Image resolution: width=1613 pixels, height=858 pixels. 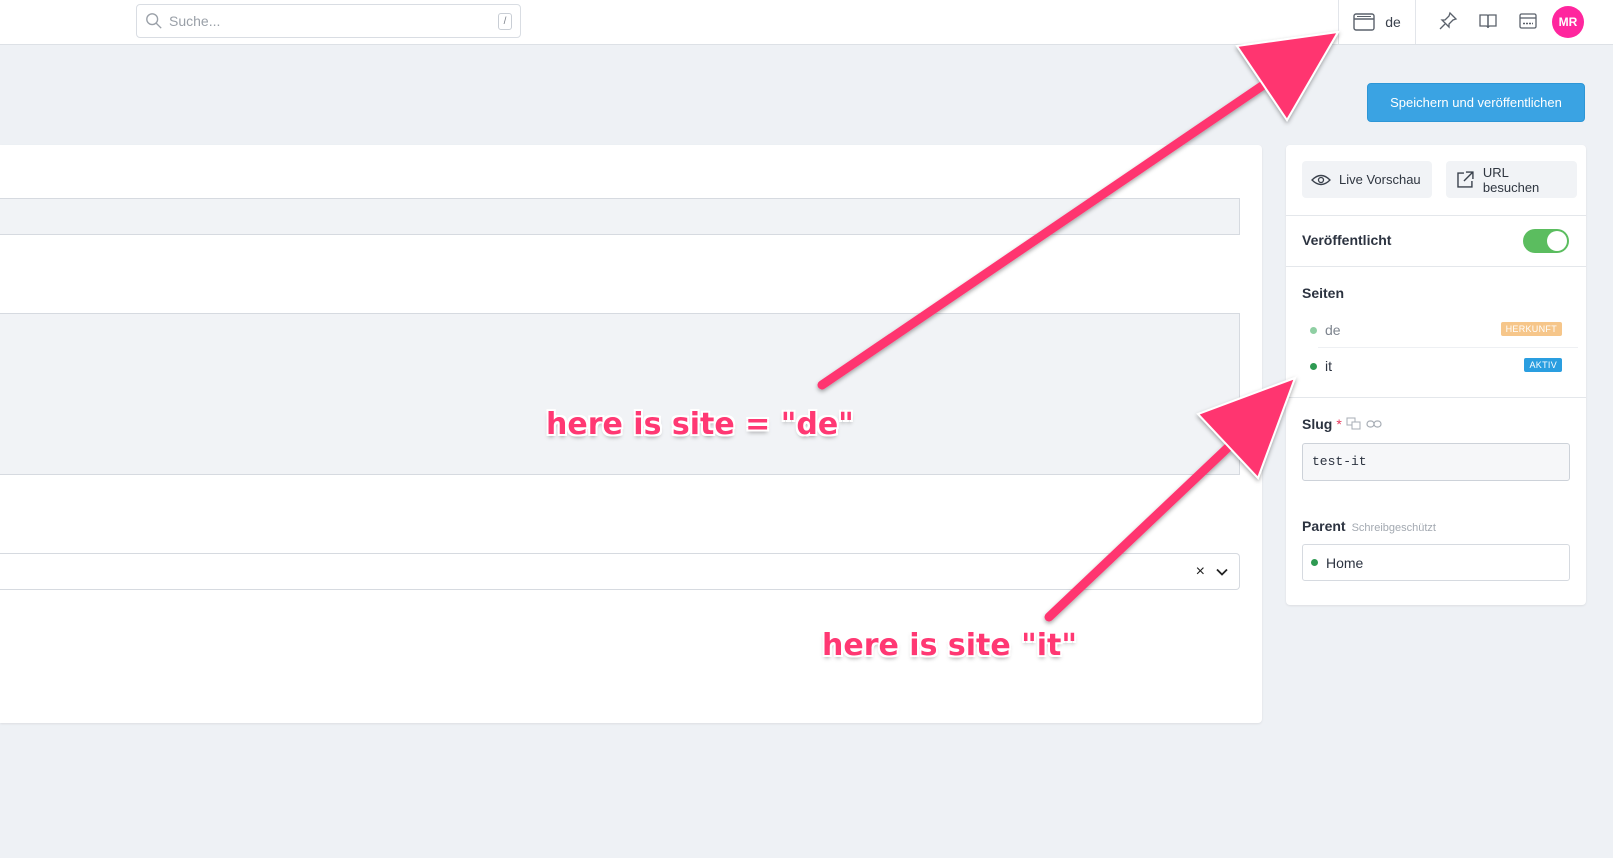 I want to click on parent-status-dot, so click(x=1314, y=562).